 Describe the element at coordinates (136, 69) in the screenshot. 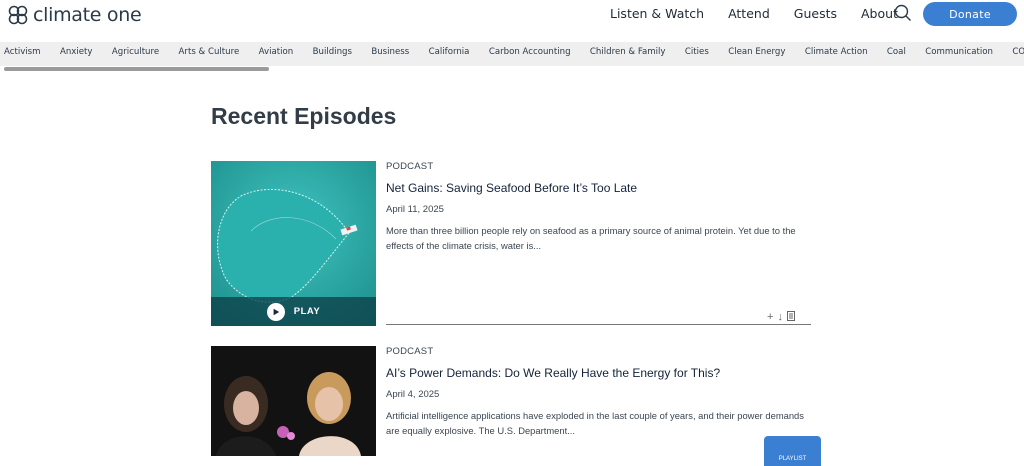

I see `topics-scrollbar-thumb` at that location.